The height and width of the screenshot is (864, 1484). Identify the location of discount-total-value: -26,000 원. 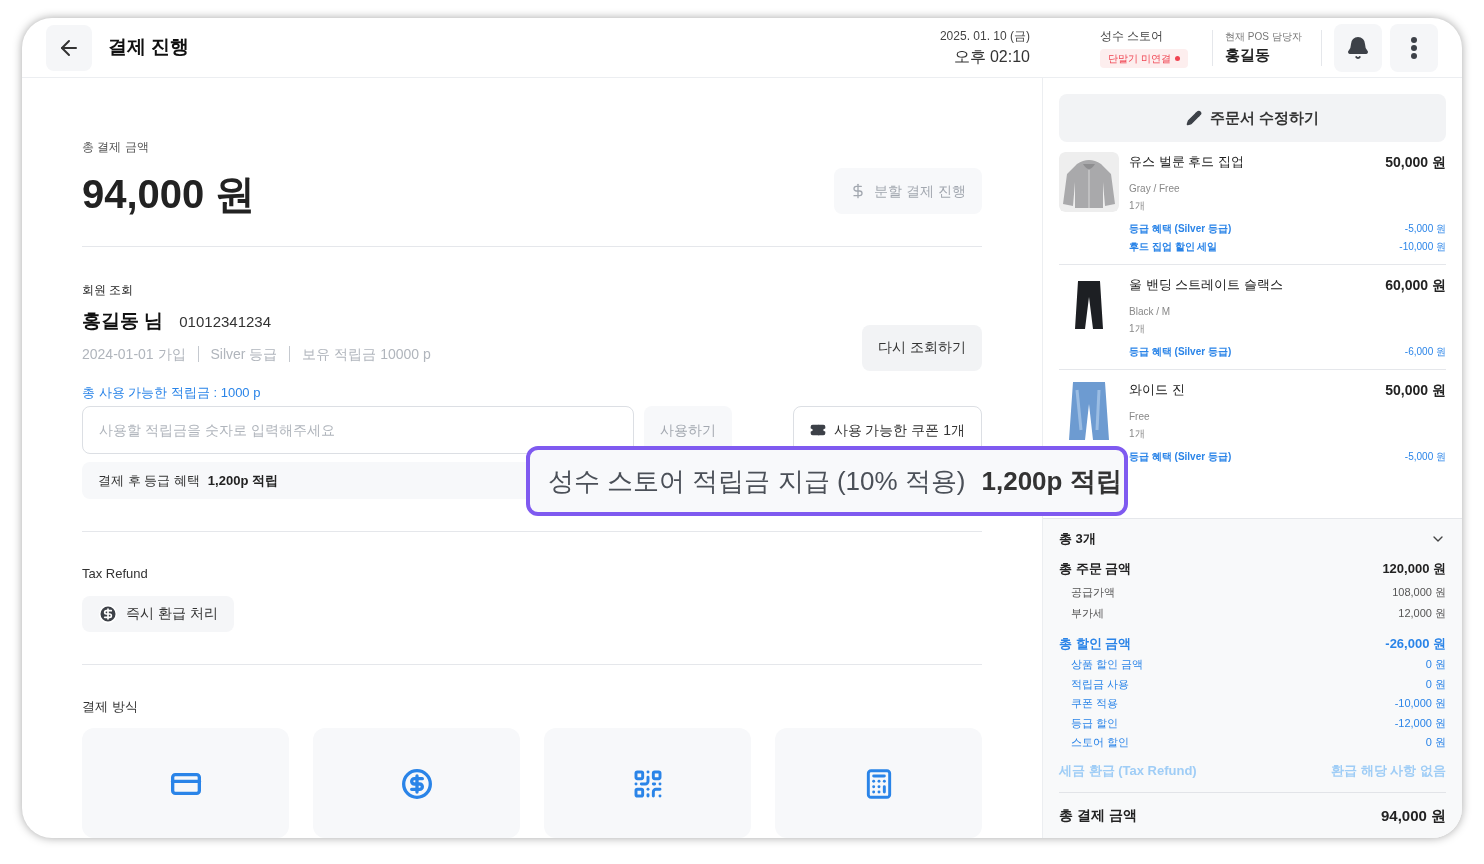
(1415, 643).